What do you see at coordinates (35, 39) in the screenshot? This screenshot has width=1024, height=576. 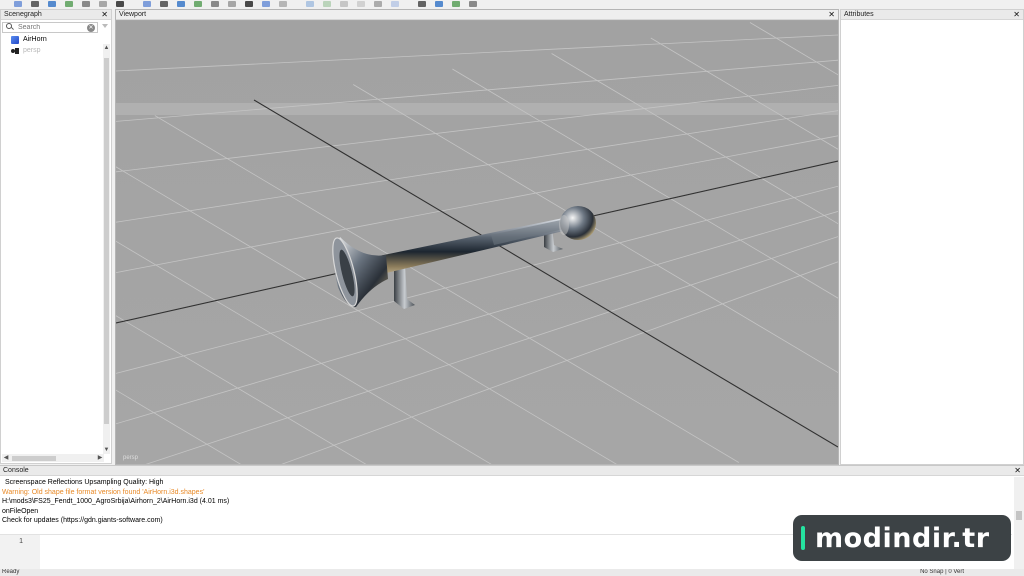 I see `tree-item-label: AirHorn` at bounding box center [35, 39].